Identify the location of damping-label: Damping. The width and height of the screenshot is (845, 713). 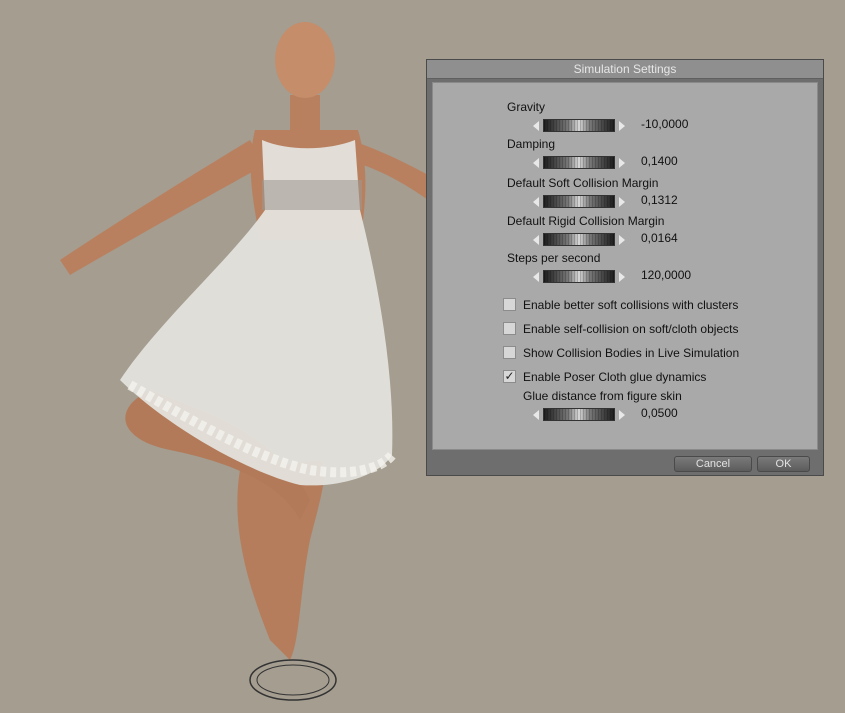
(531, 144).